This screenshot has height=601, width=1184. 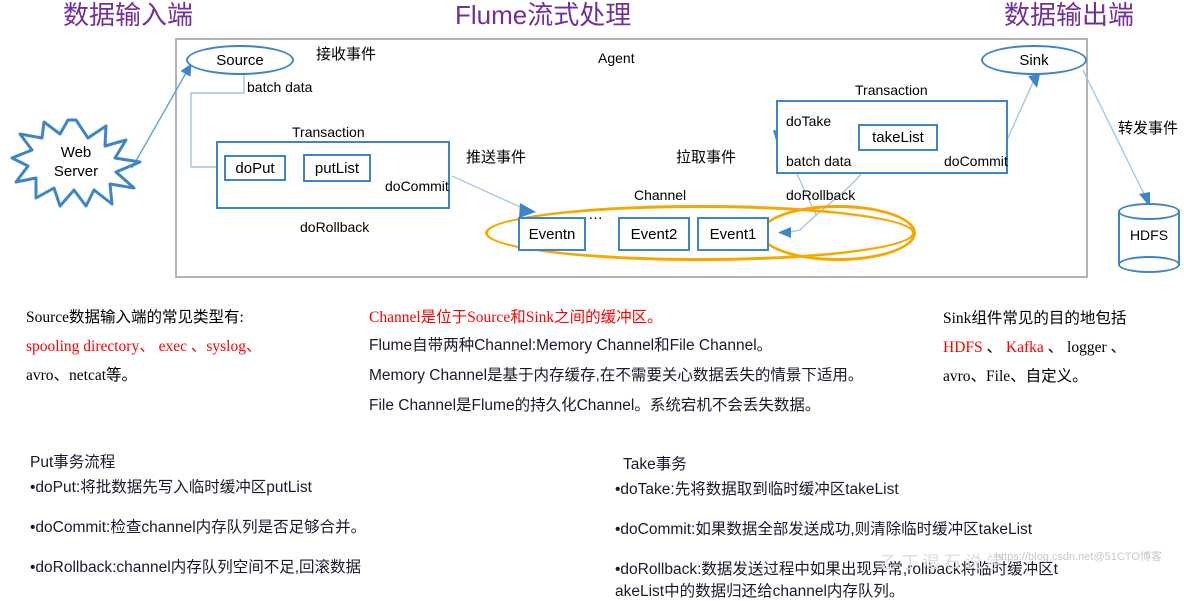 What do you see at coordinates (73, 462) in the screenshot?
I see `put-flow-heading: Put事务流程` at bounding box center [73, 462].